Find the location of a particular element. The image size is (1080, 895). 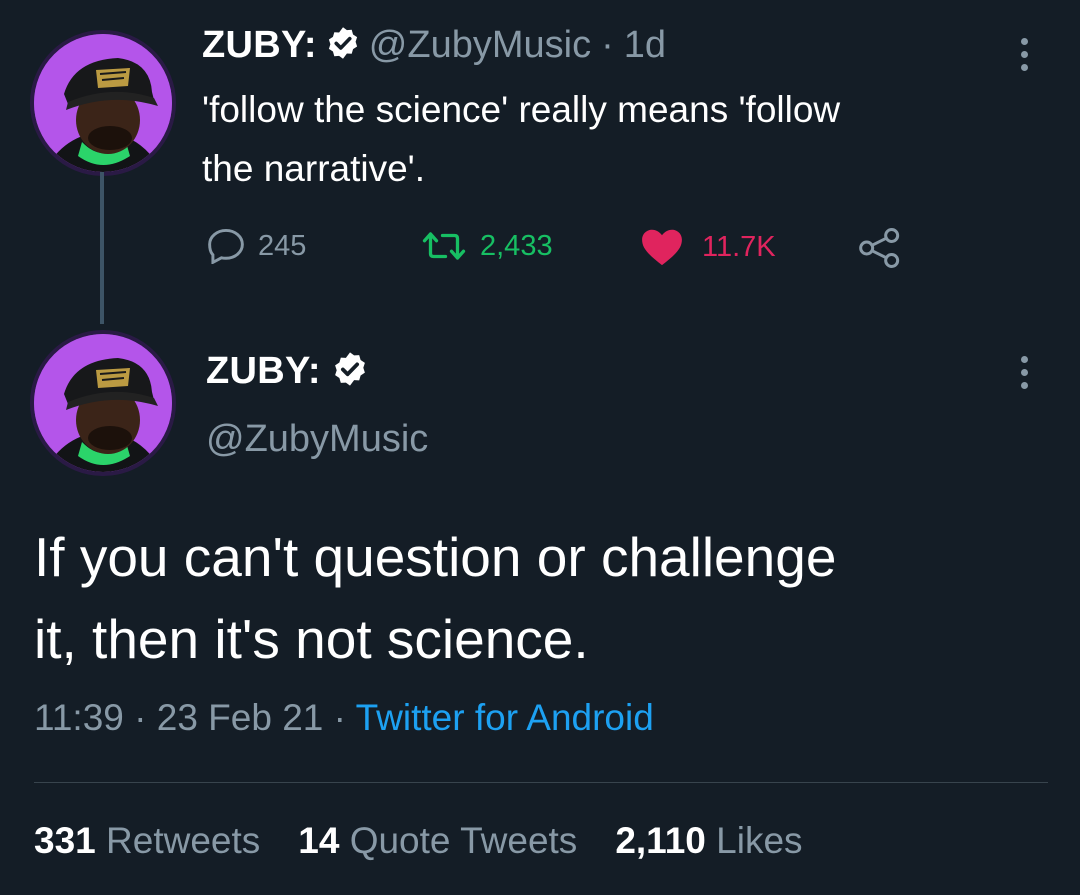

retweet-label: Retweets is located at coordinates (183, 840).